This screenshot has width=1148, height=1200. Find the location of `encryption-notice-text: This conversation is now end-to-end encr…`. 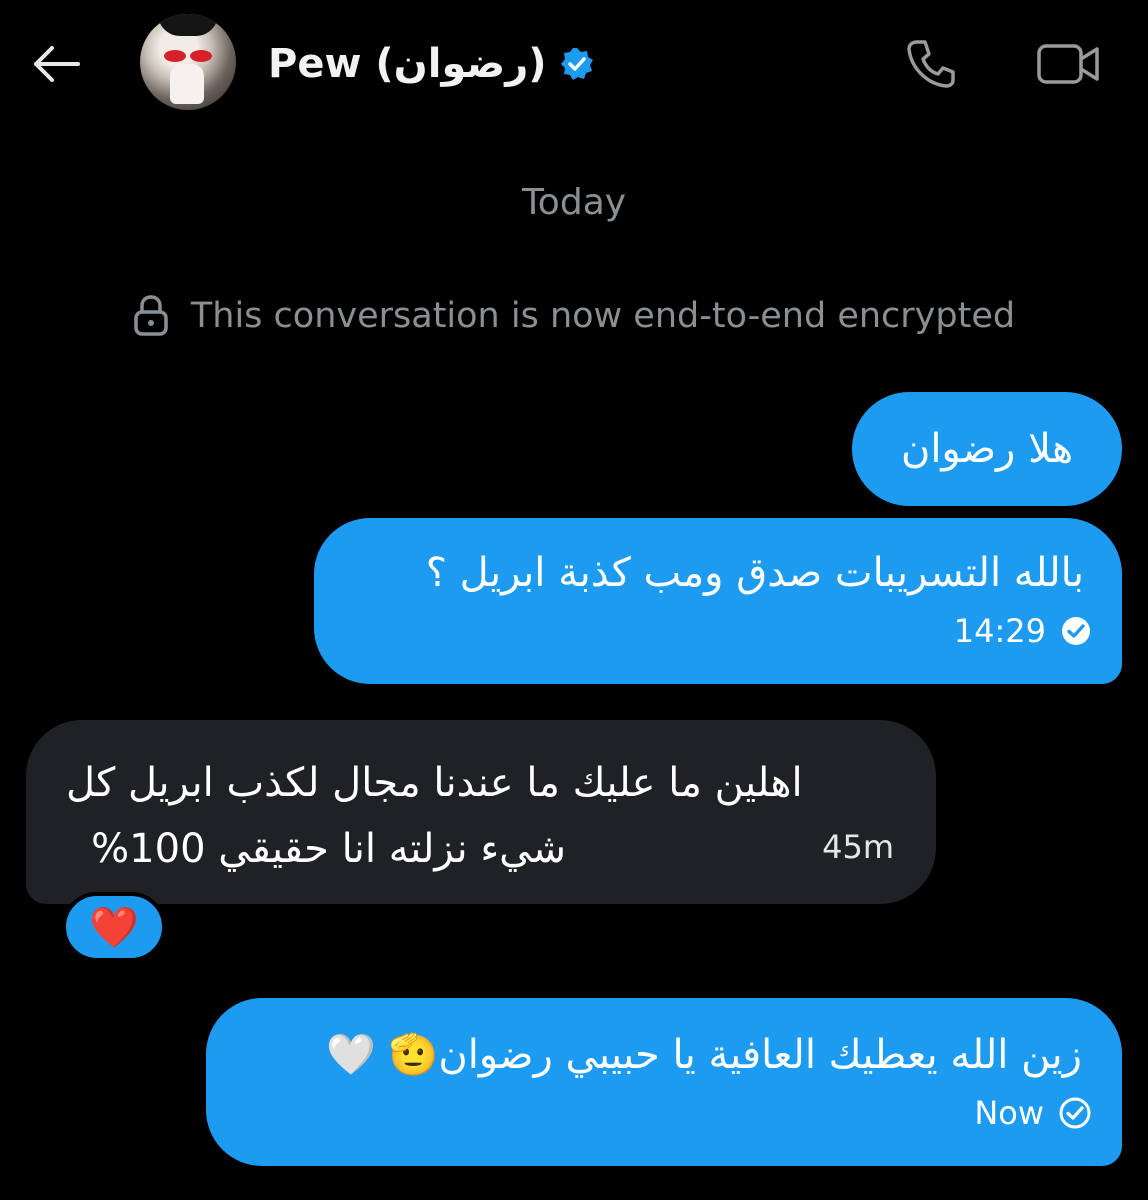

encryption-notice-text: This conversation is now end-to-end encr… is located at coordinates (603, 316).